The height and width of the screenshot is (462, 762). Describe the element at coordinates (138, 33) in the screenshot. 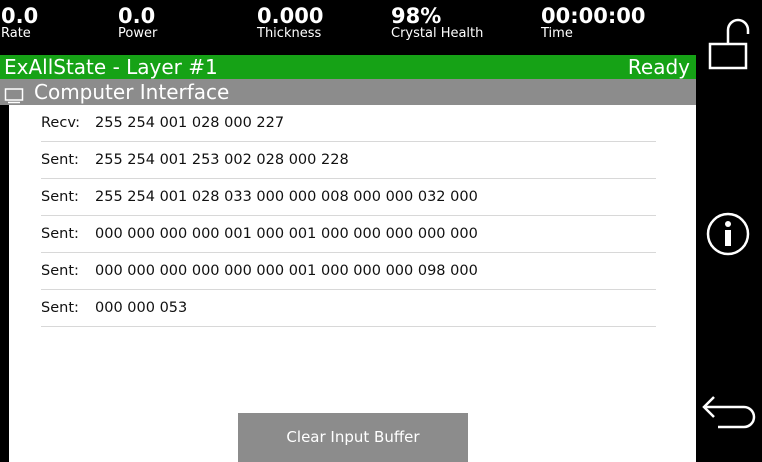

I see `power-label: Power` at that location.